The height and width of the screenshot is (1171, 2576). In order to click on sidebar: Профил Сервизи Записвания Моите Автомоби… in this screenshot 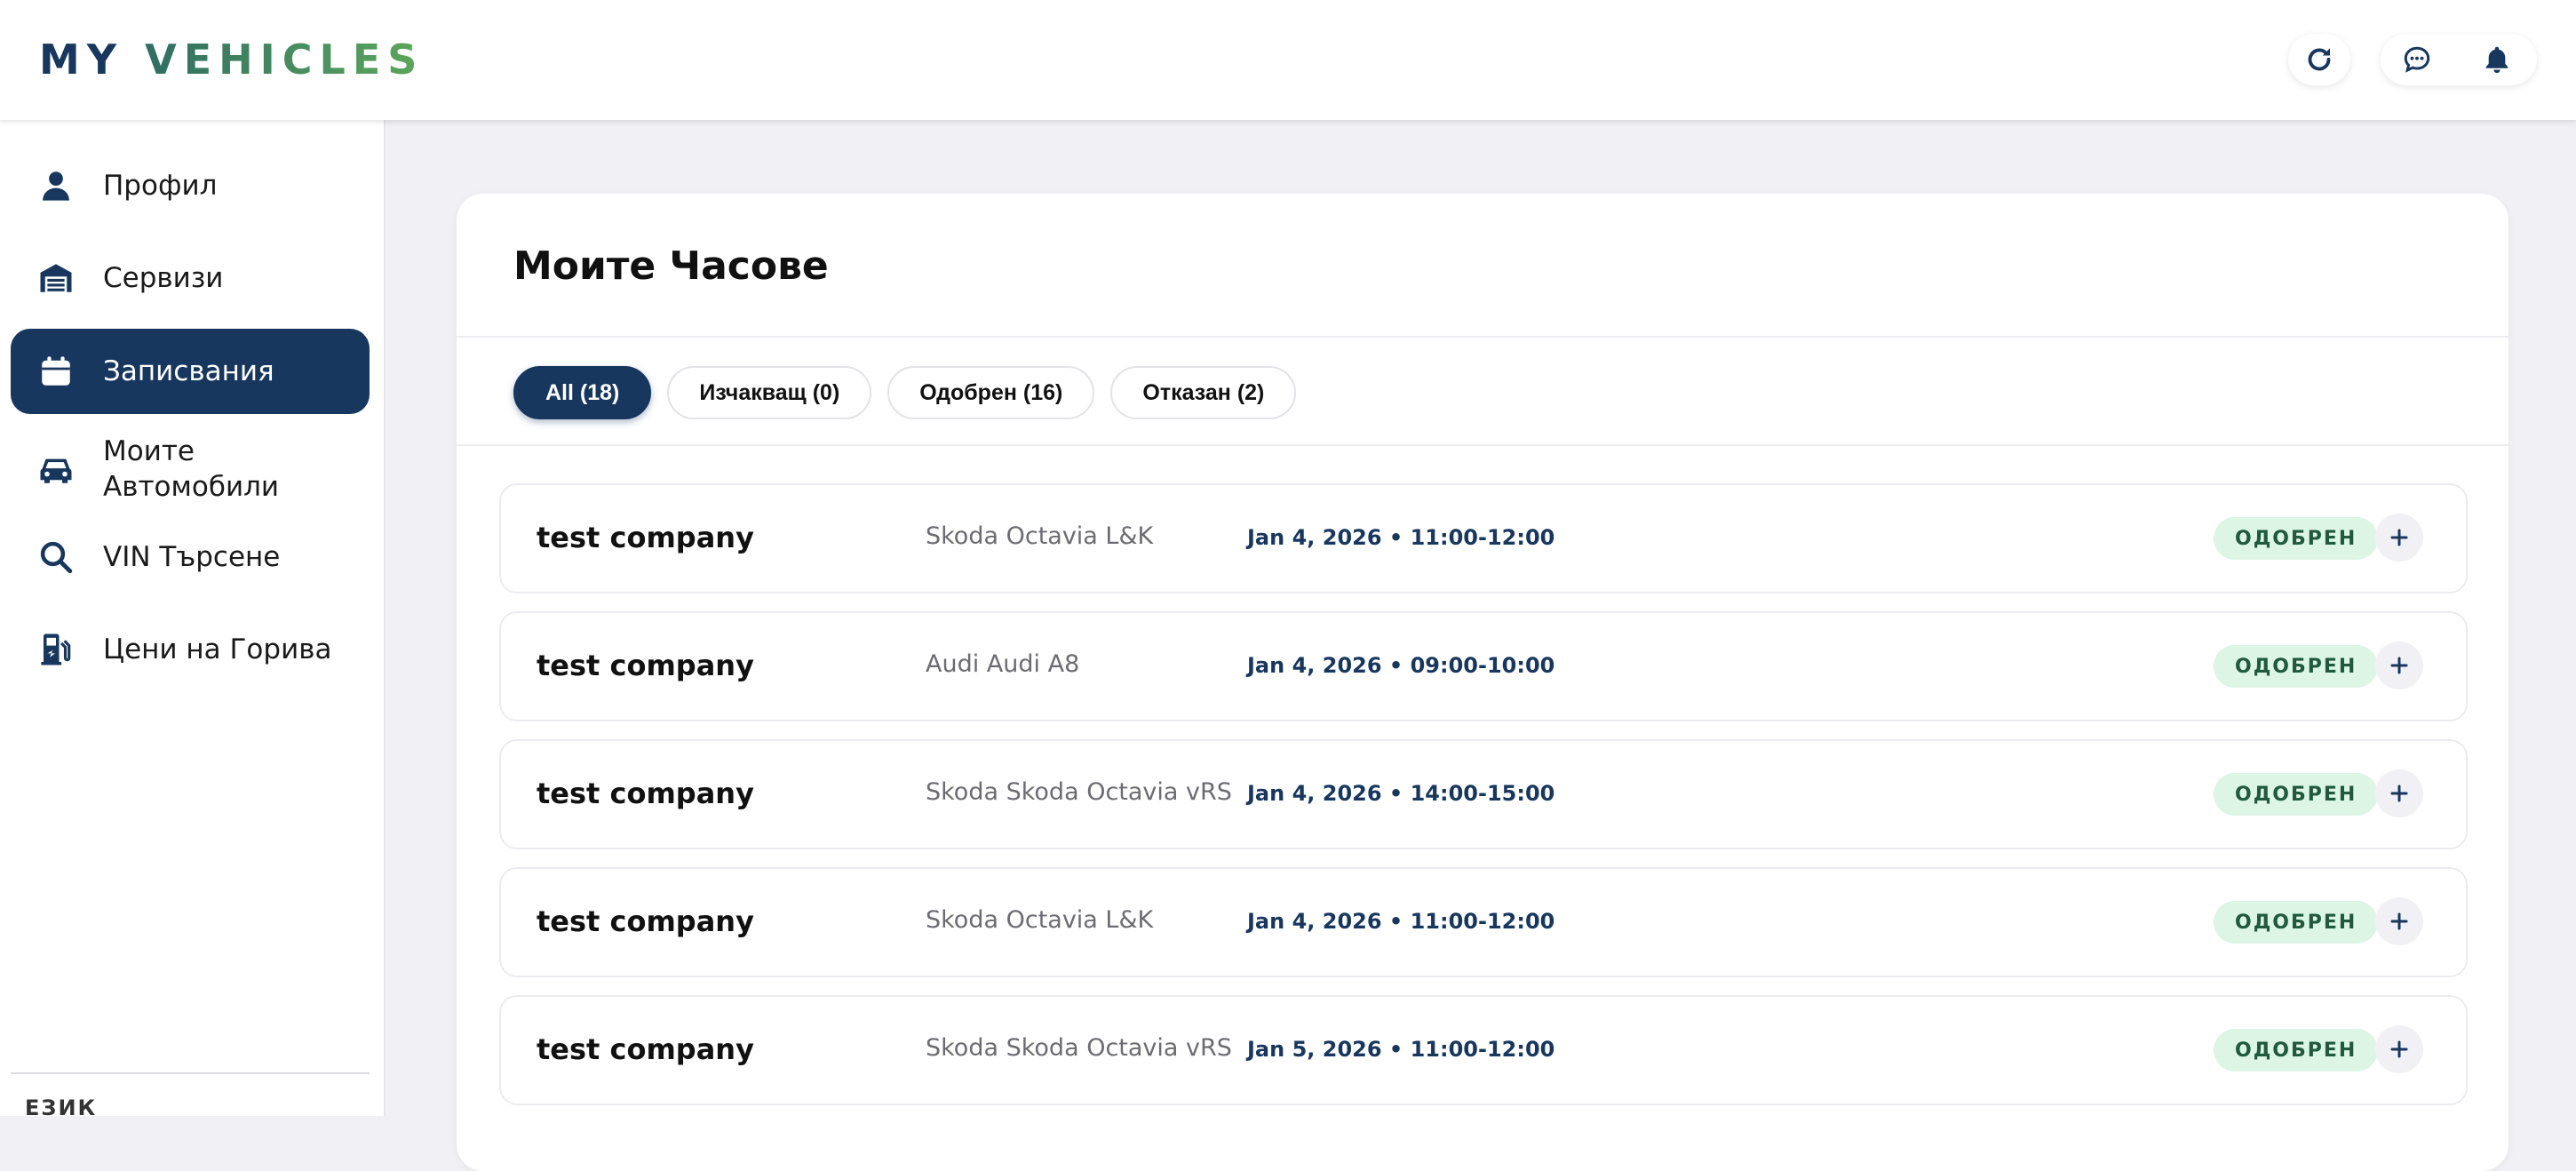, I will do `click(193, 620)`.